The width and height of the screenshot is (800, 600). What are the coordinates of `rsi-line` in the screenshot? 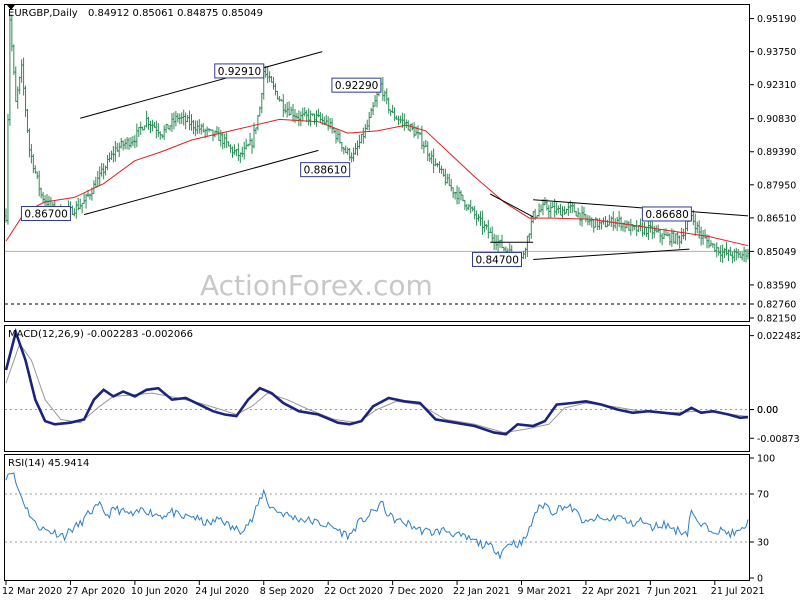 It's located at (377, 516).